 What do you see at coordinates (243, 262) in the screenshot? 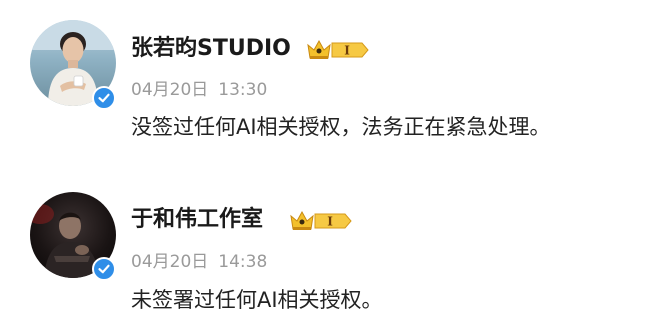
I see `post-time: 14:38` at bounding box center [243, 262].